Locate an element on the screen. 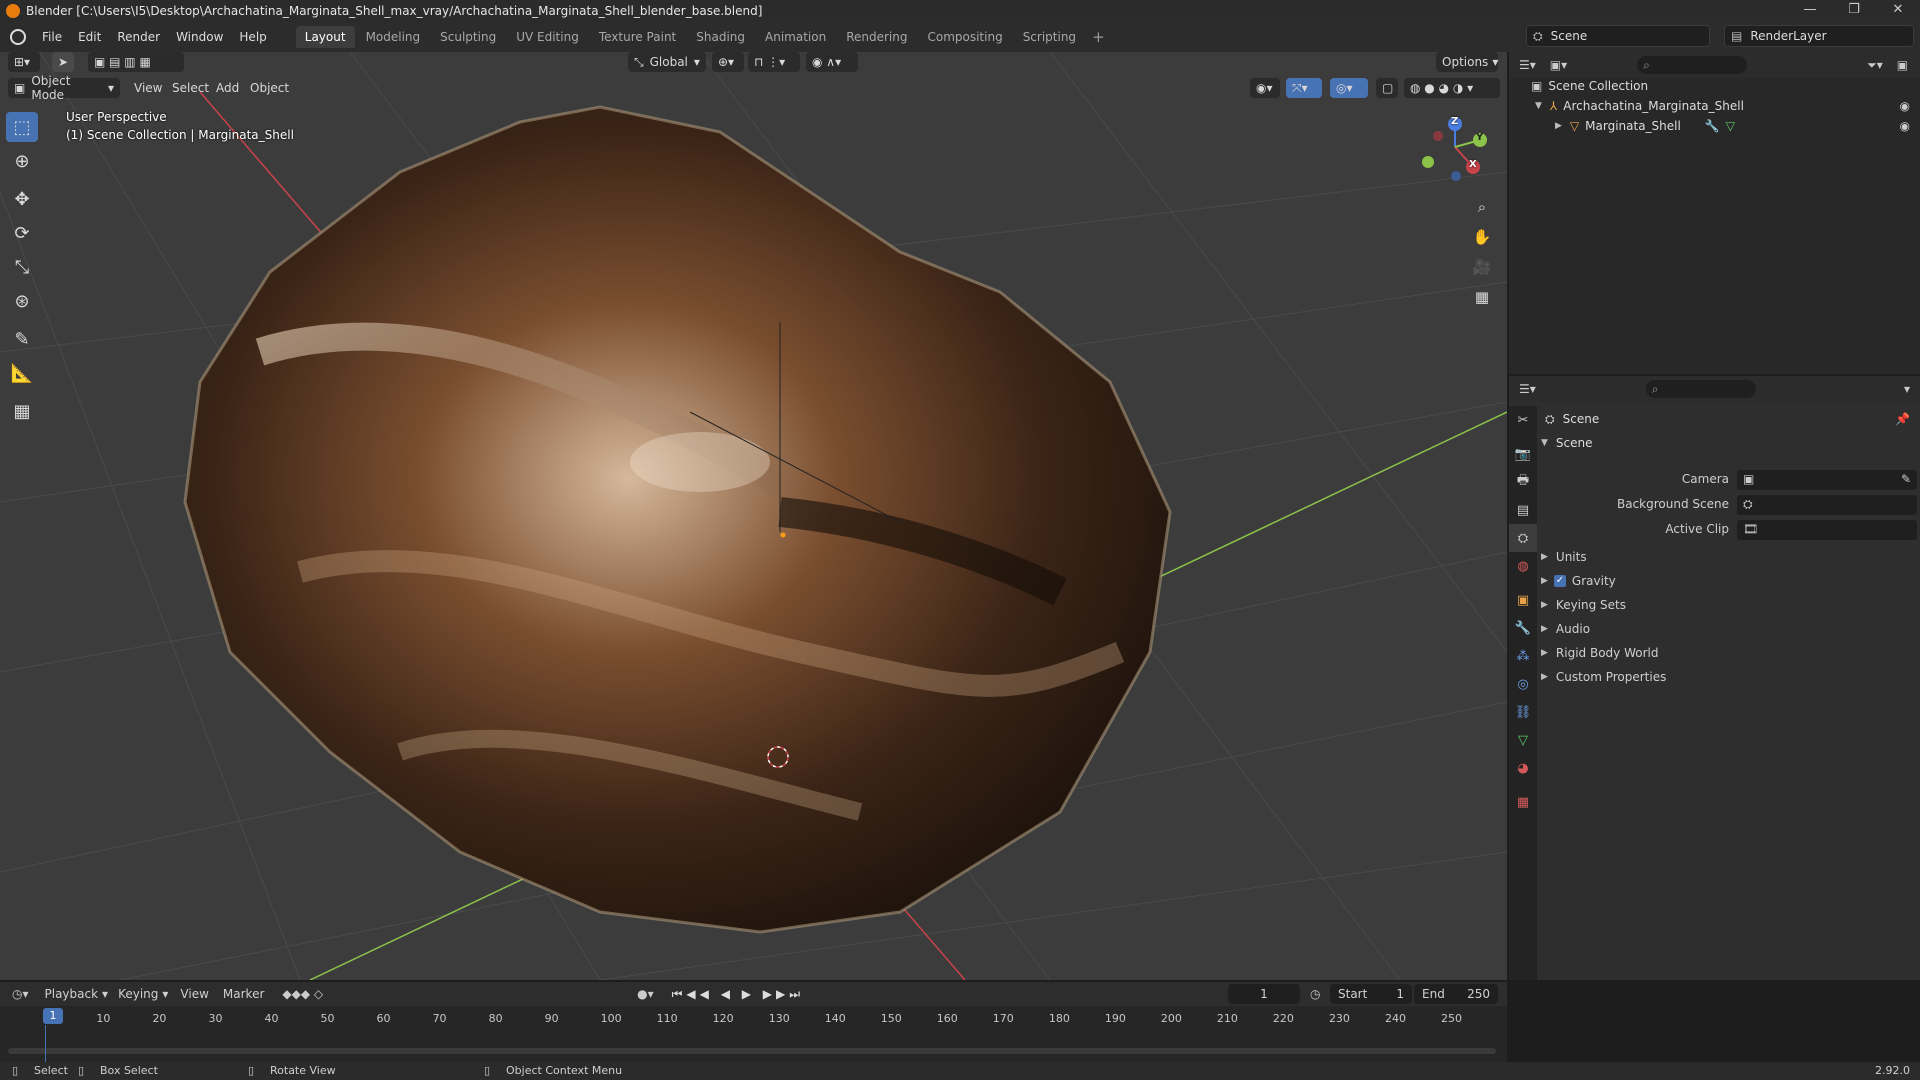 The height and width of the screenshot is (1080, 1920). tab-output: 🖶 is located at coordinates (1523, 482).